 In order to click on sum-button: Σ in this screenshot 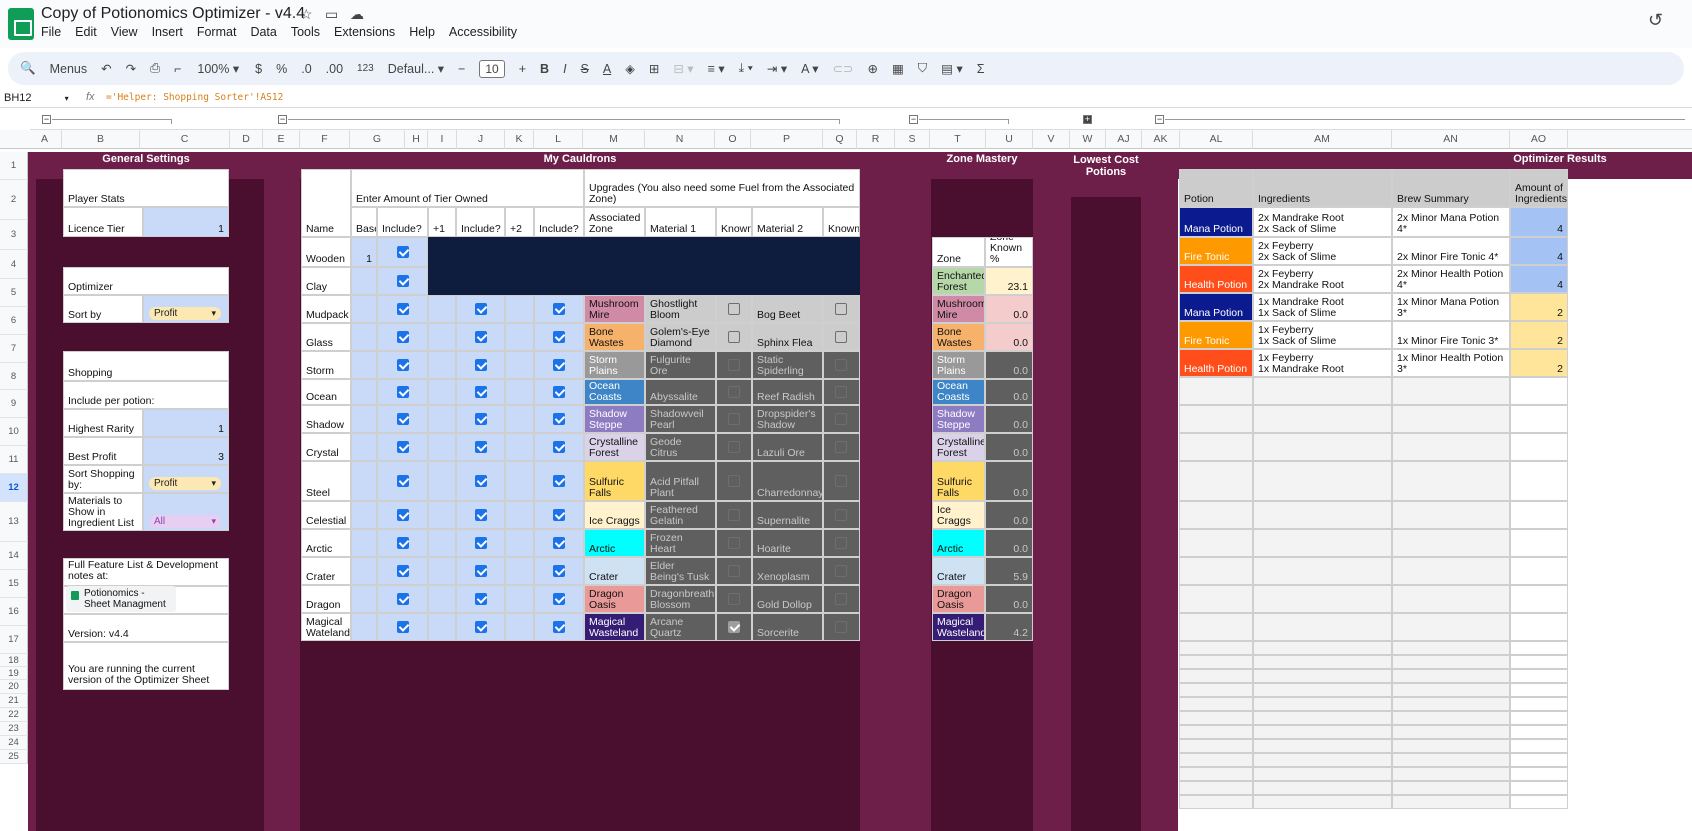, I will do `click(981, 69)`.